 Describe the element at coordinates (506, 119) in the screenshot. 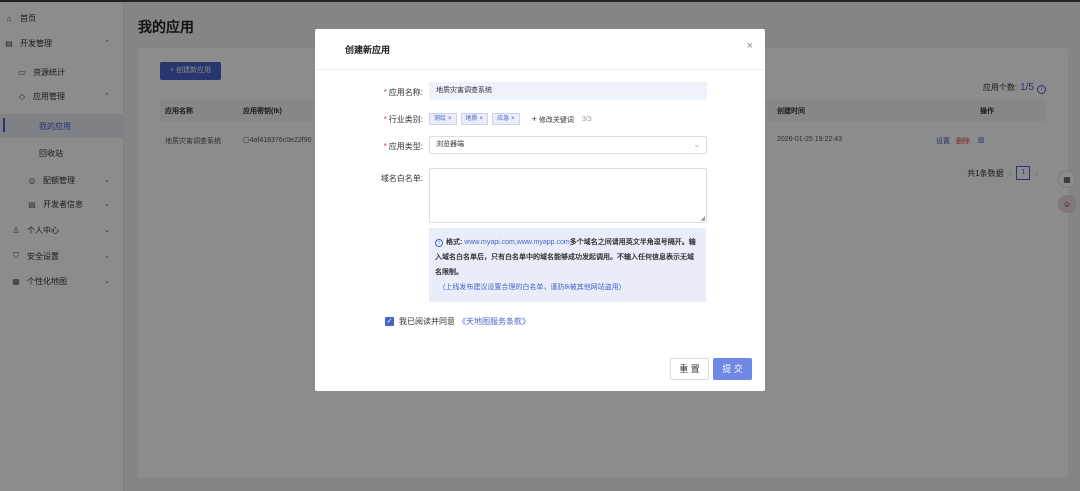

I see `tag-item: 应急 ×` at that location.